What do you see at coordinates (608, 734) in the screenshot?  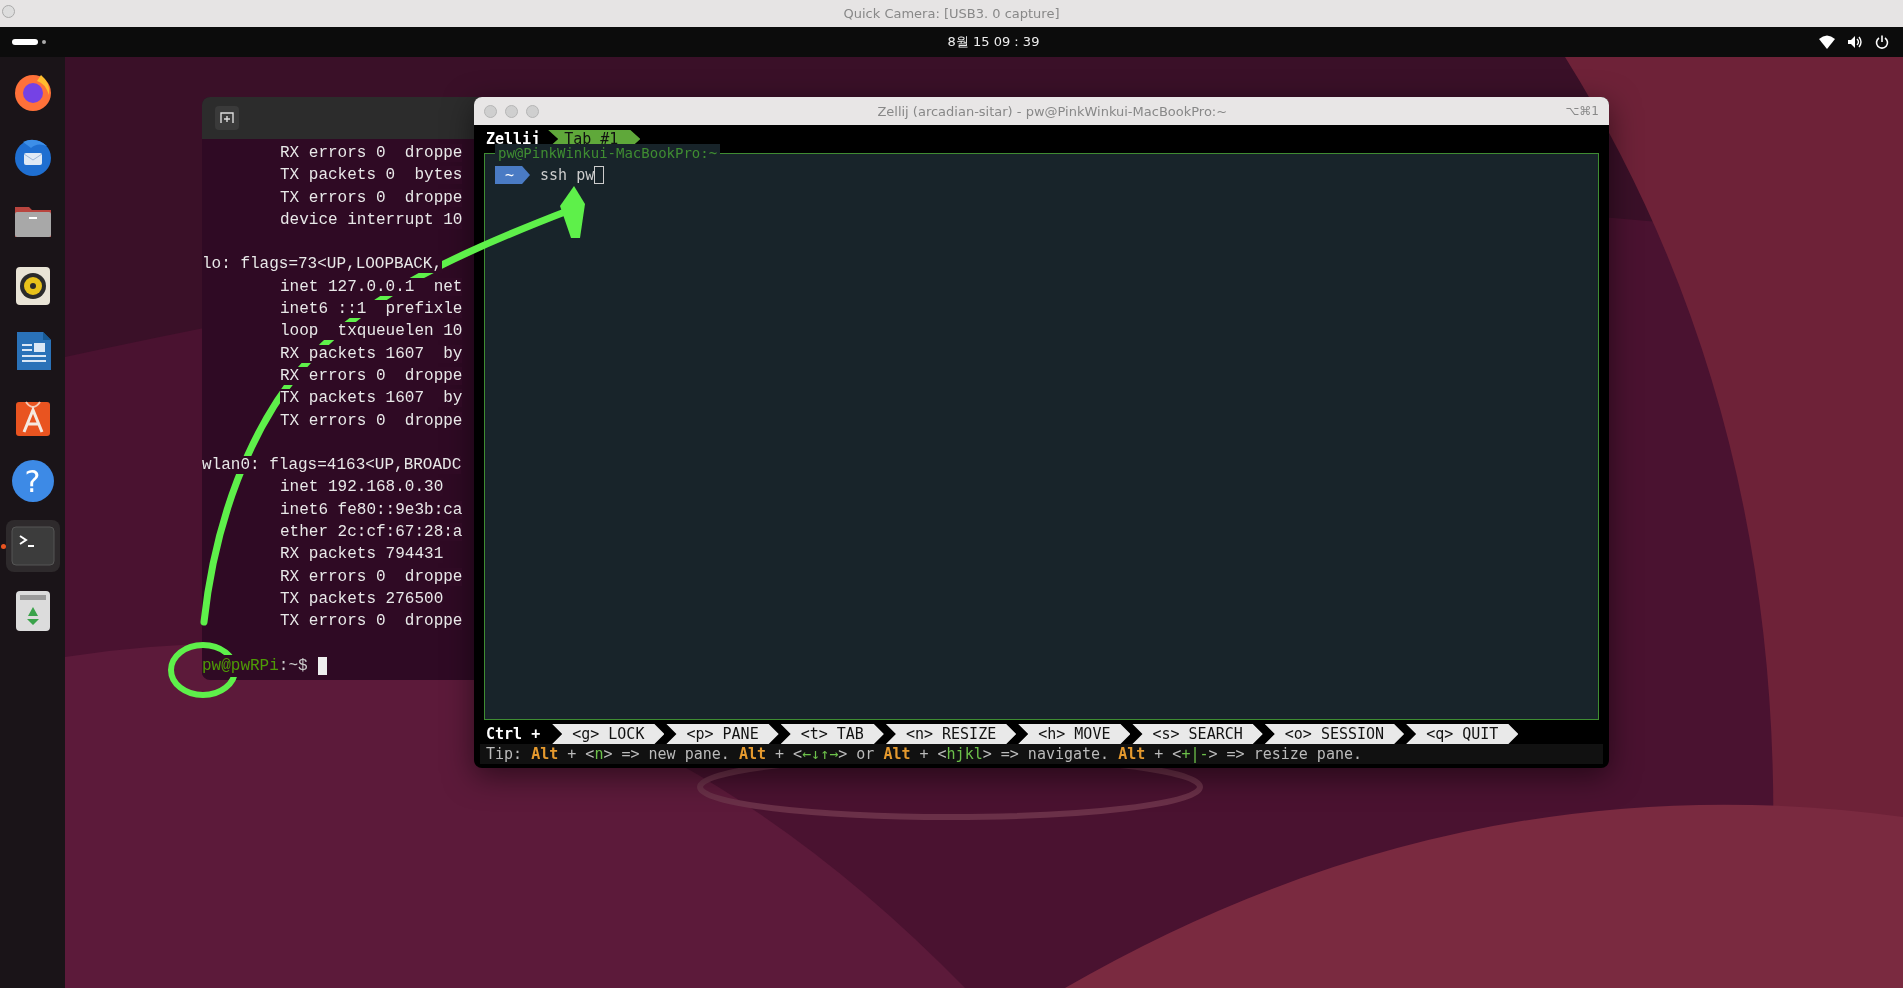 I see `shortcut-key: <g> LOCK` at bounding box center [608, 734].